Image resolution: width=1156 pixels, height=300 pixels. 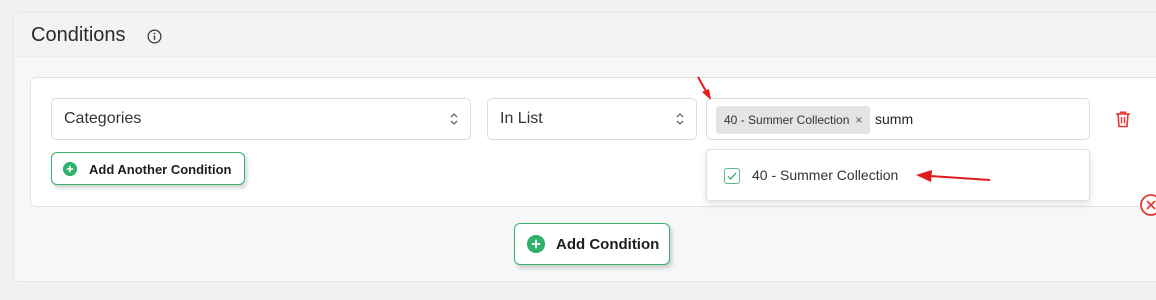 I want to click on info-icon, so click(x=154, y=36).